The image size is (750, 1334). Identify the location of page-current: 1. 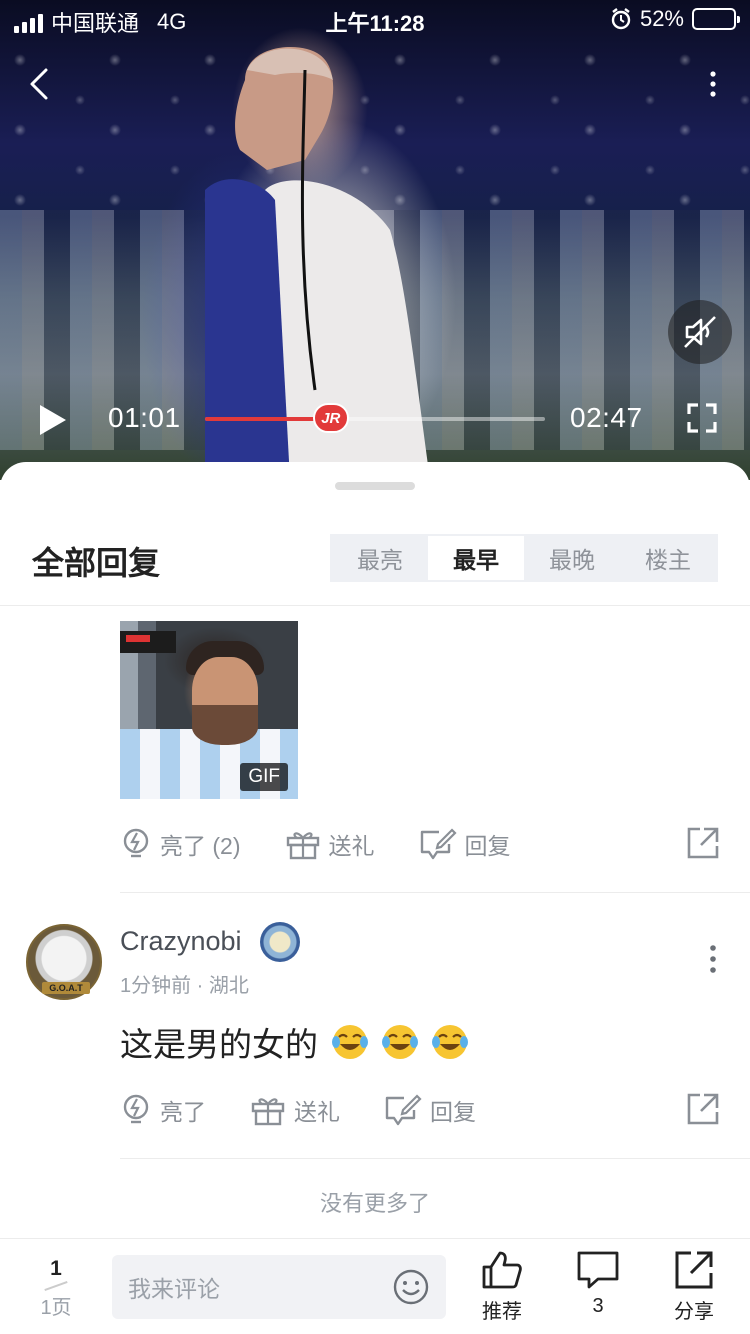
(56, 1268).